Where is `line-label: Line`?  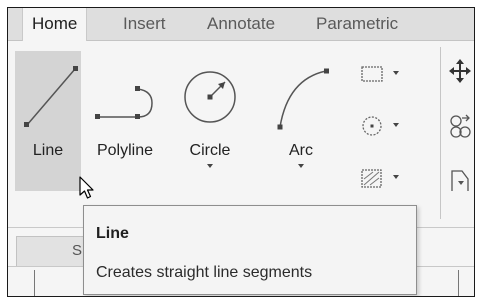 line-label: Line is located at coordinates (48, 150).